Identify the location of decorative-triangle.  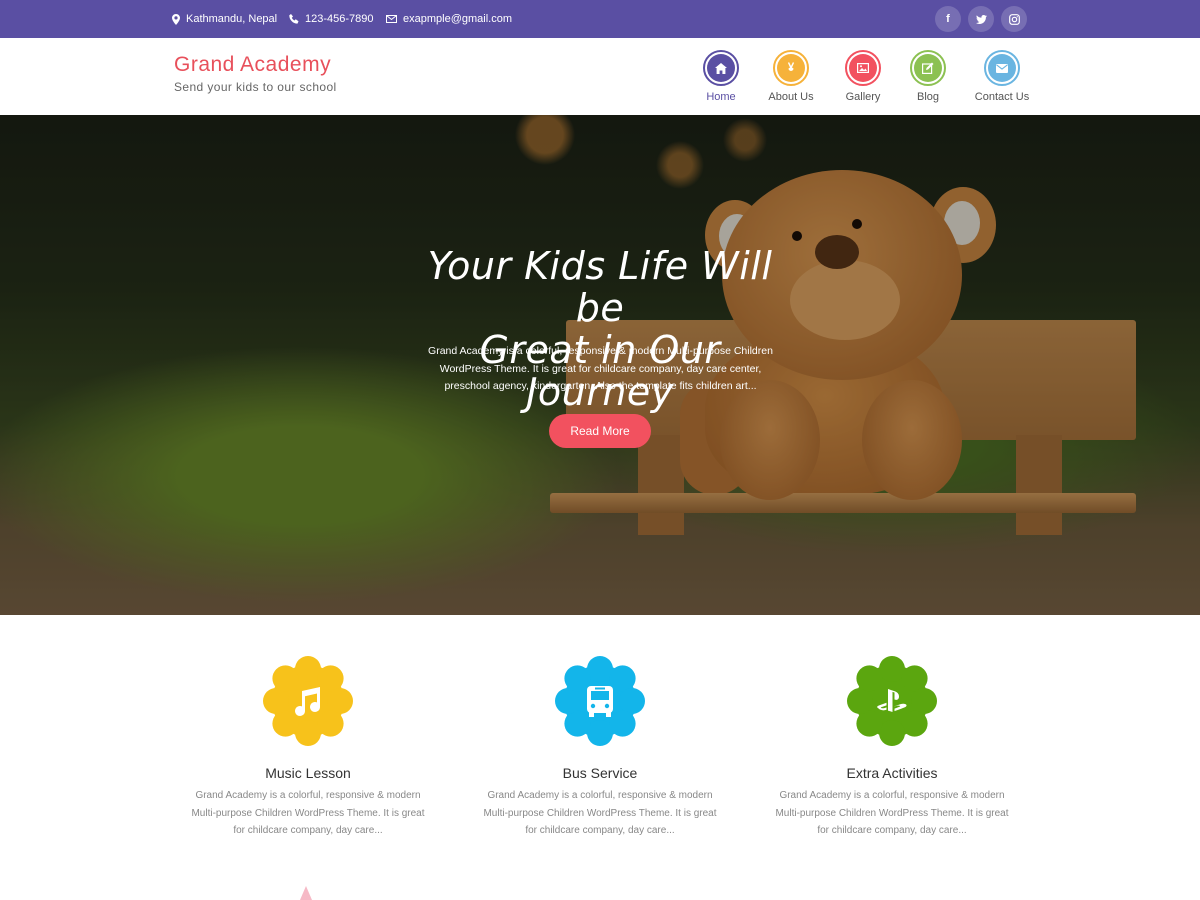
(306, 893).